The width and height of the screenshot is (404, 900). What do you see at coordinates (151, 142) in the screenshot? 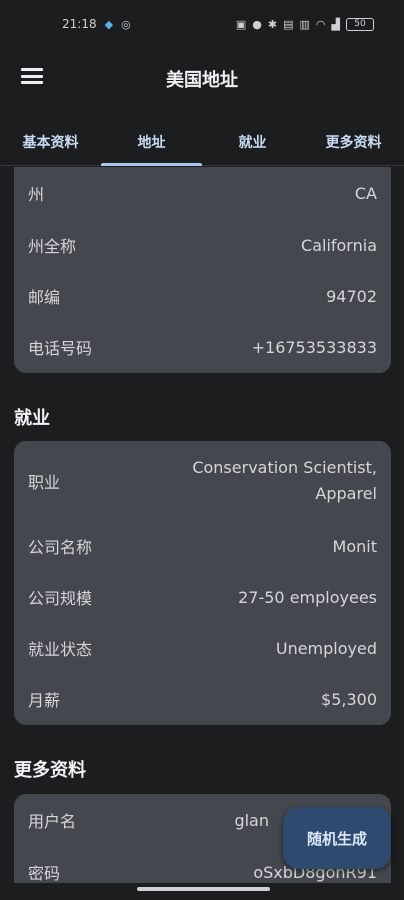
I see `tab-address: 地址` at bounding box center [151, 142].